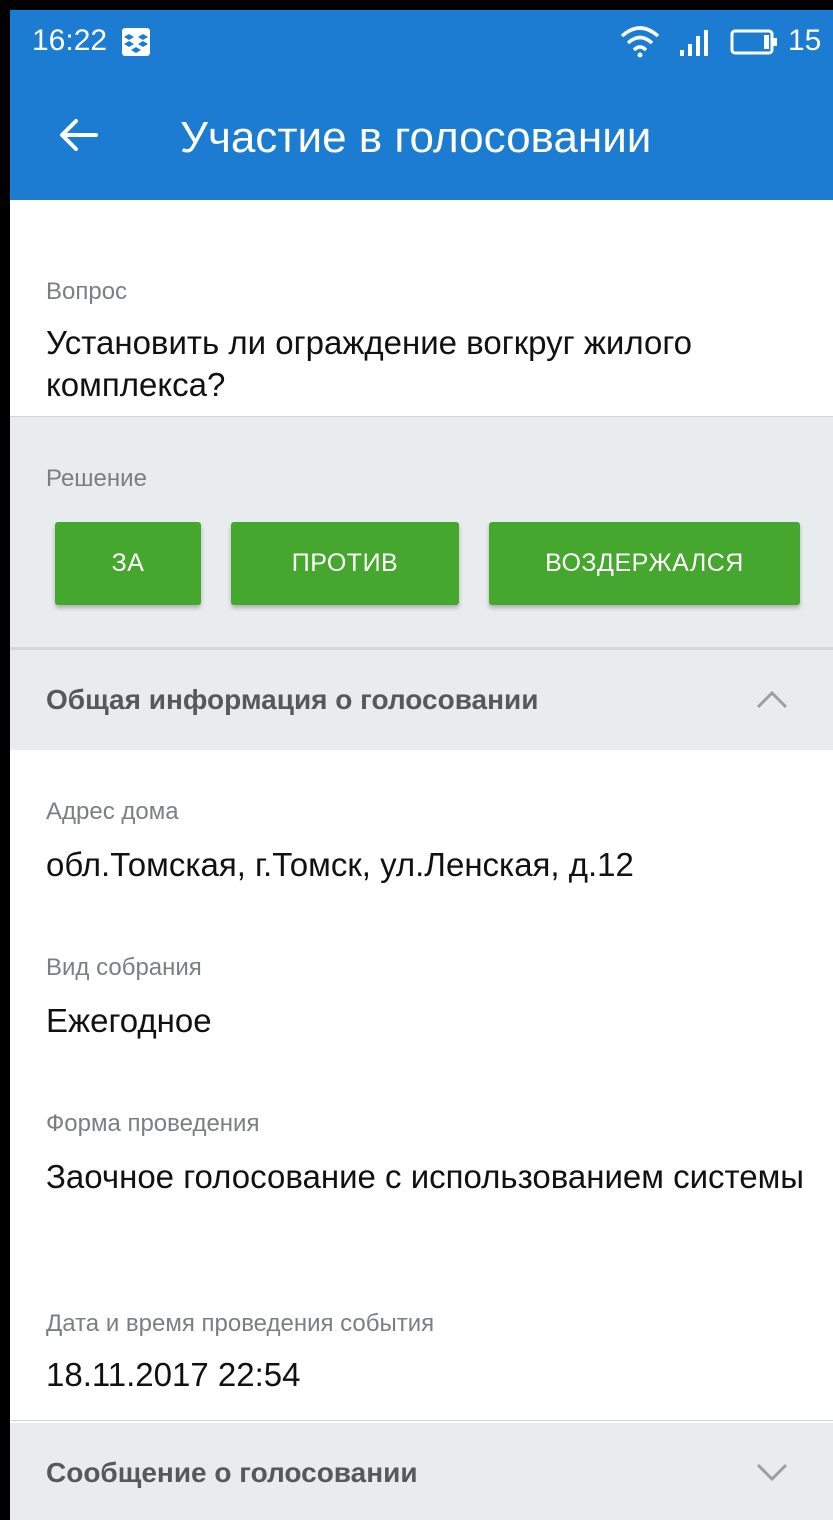 The image size is (833, 1520). I want to click on meeting-type-label: Вид собрания, so click(124, 967).